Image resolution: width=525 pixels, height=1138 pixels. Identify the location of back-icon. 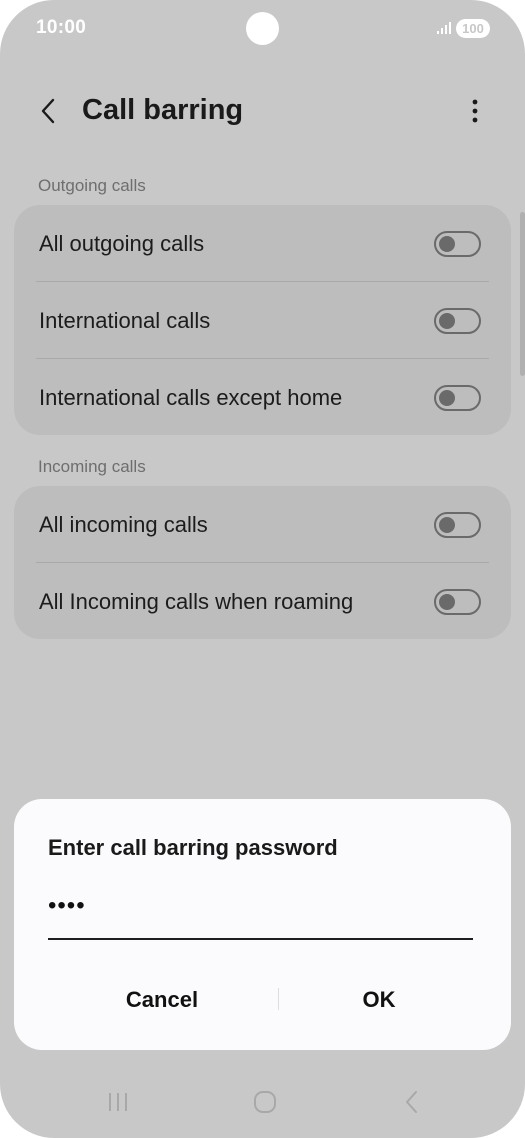
(411, 1102).